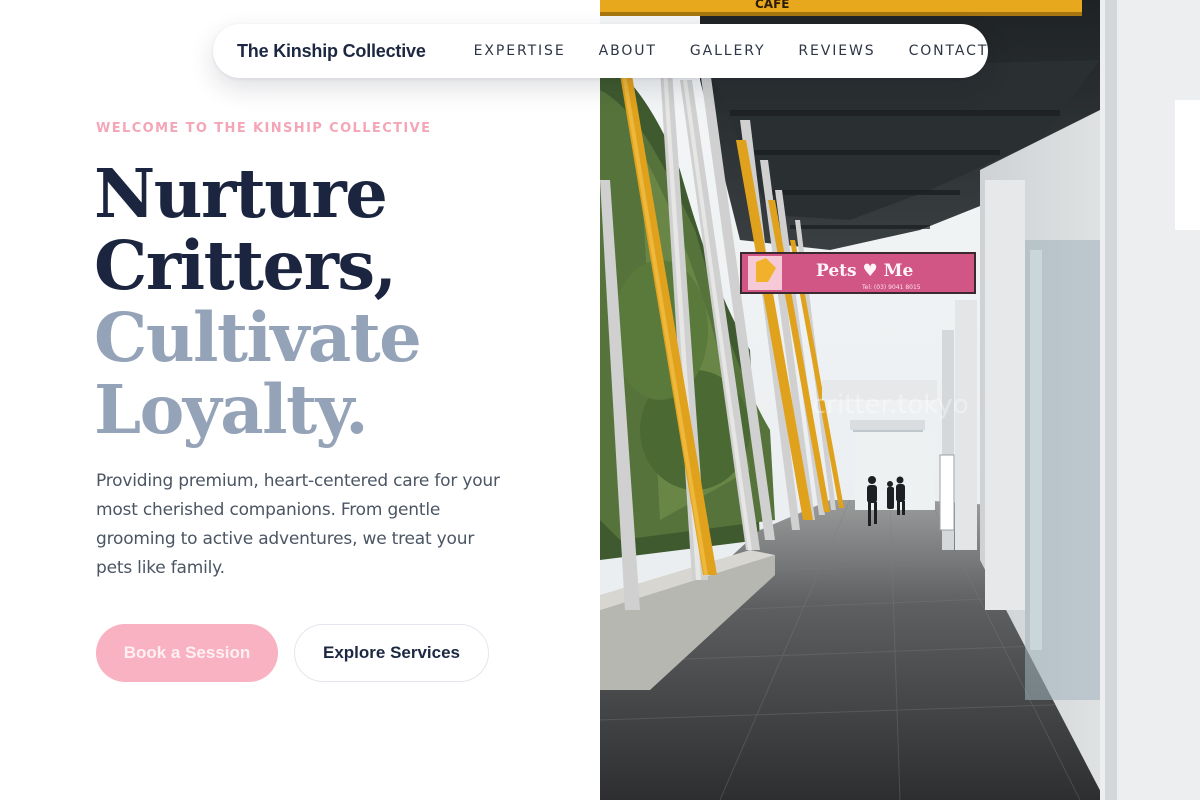  Describe the element at coordinates (836, 51) in the screenshot. I see `nav-link-reviews: REVIEWS` at that location.